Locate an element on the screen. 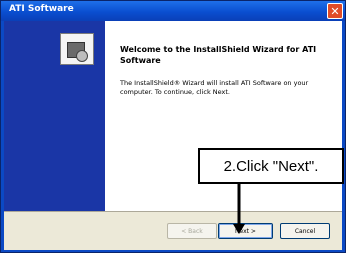 The height and width of the screenshot is (253, 346). next-button: Next > is located at coordinates (245, 231).